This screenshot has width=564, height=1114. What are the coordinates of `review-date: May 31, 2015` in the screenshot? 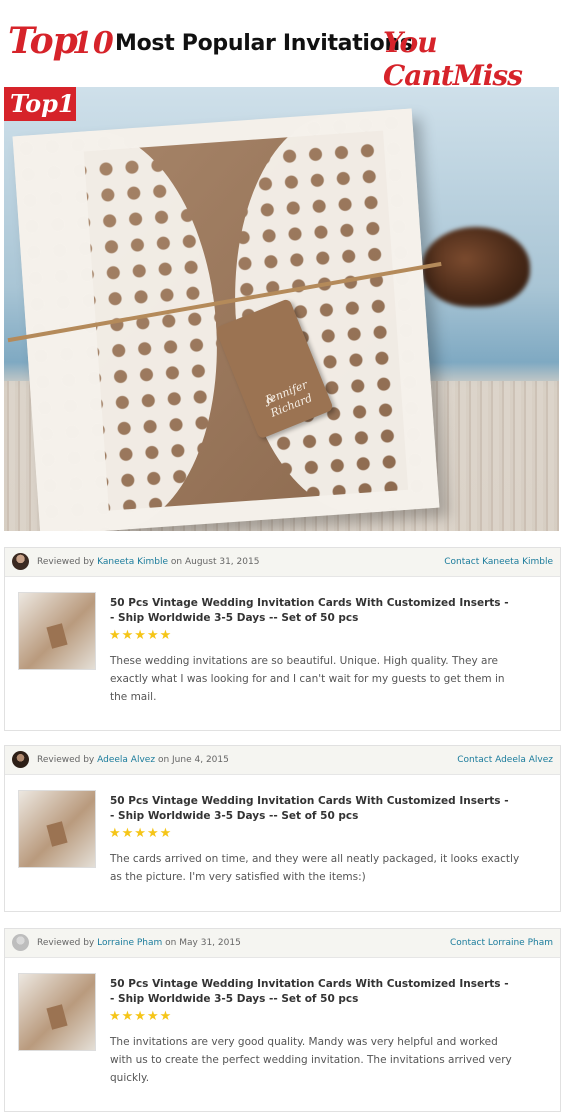 It's located at (210, 943).